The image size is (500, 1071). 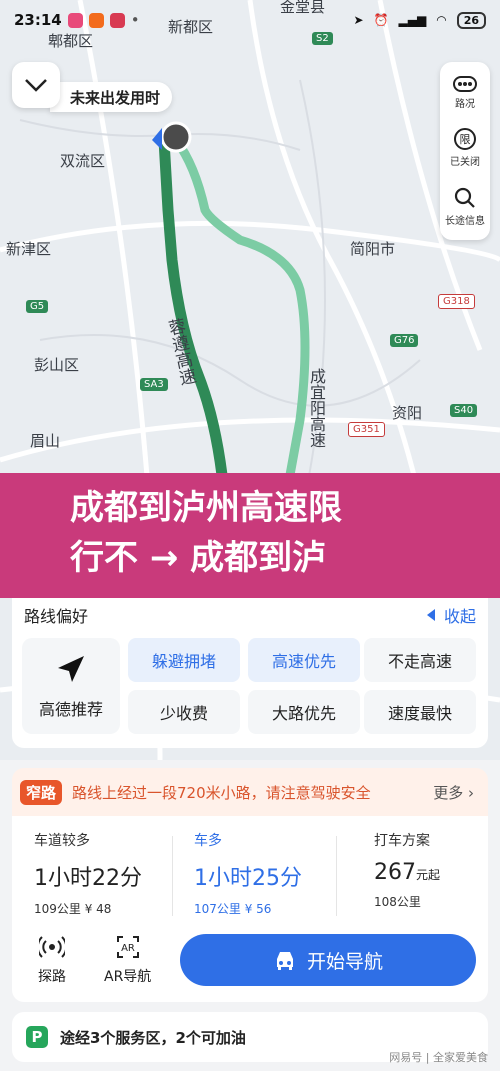 What do you see at coordinates (250, 20) in the screenshot?
I see `status-bar: 23:14 • ➤ ⏰ ▂▄▆ ◠ 26` at bounding box center [250, 20].